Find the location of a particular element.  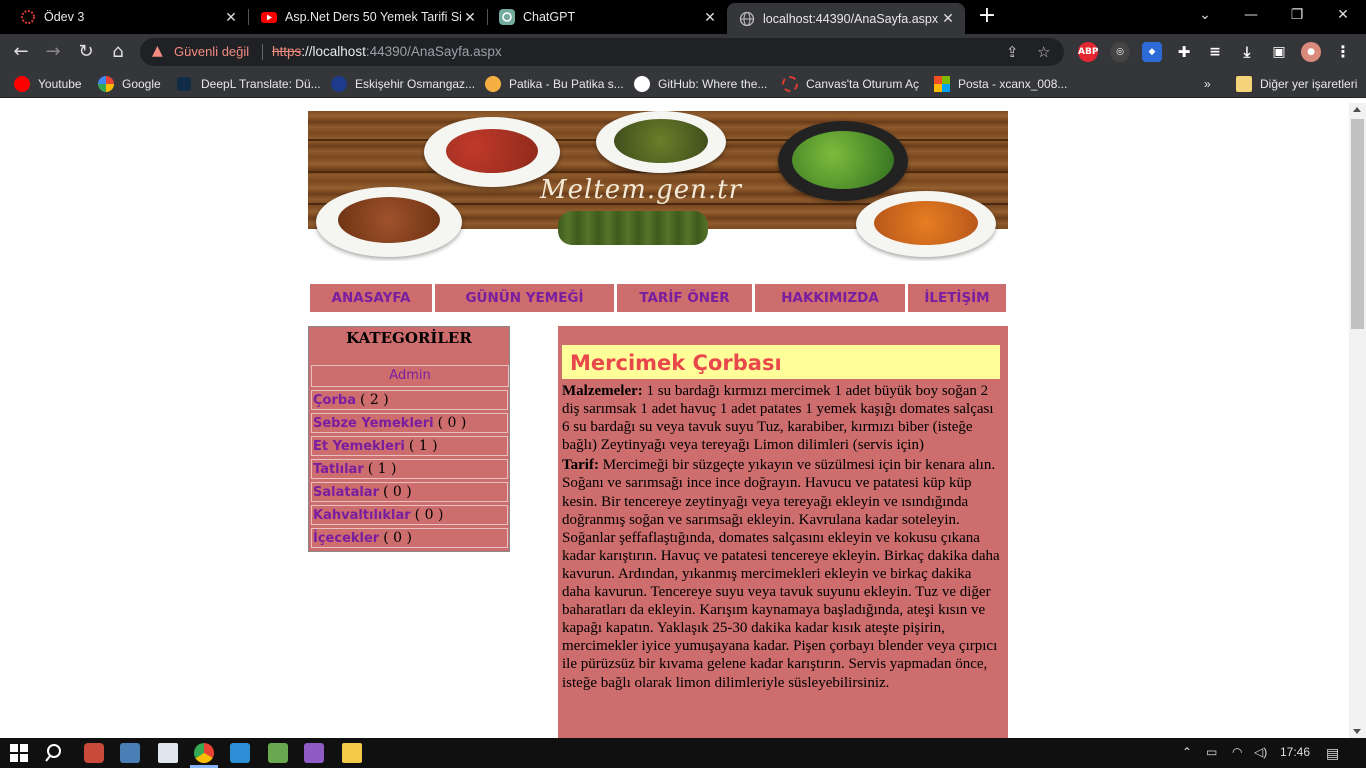

clock-time: 17:46 is located at coordinates (1295, 752).